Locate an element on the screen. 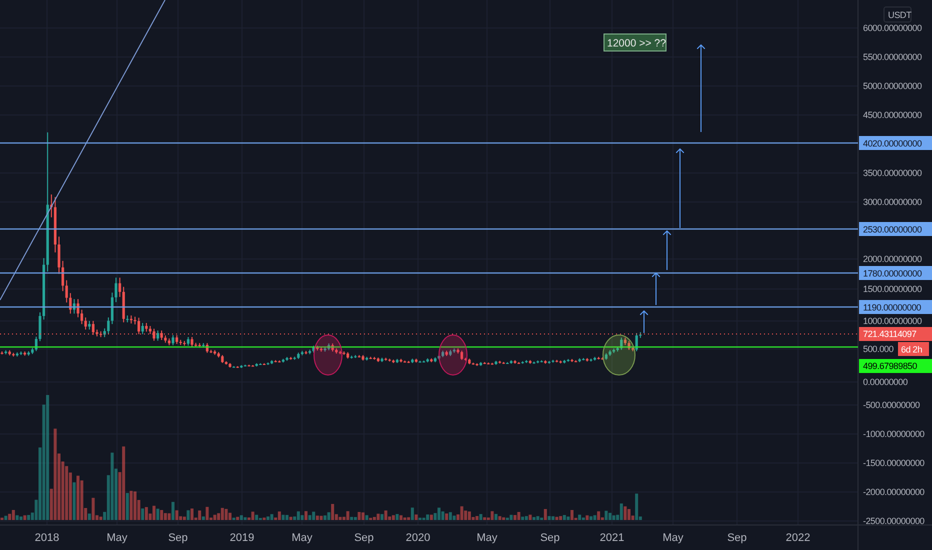 This screenshot has width=932, height=550. price-tick: -1500.00000000 is located at coordinates (893, 463).